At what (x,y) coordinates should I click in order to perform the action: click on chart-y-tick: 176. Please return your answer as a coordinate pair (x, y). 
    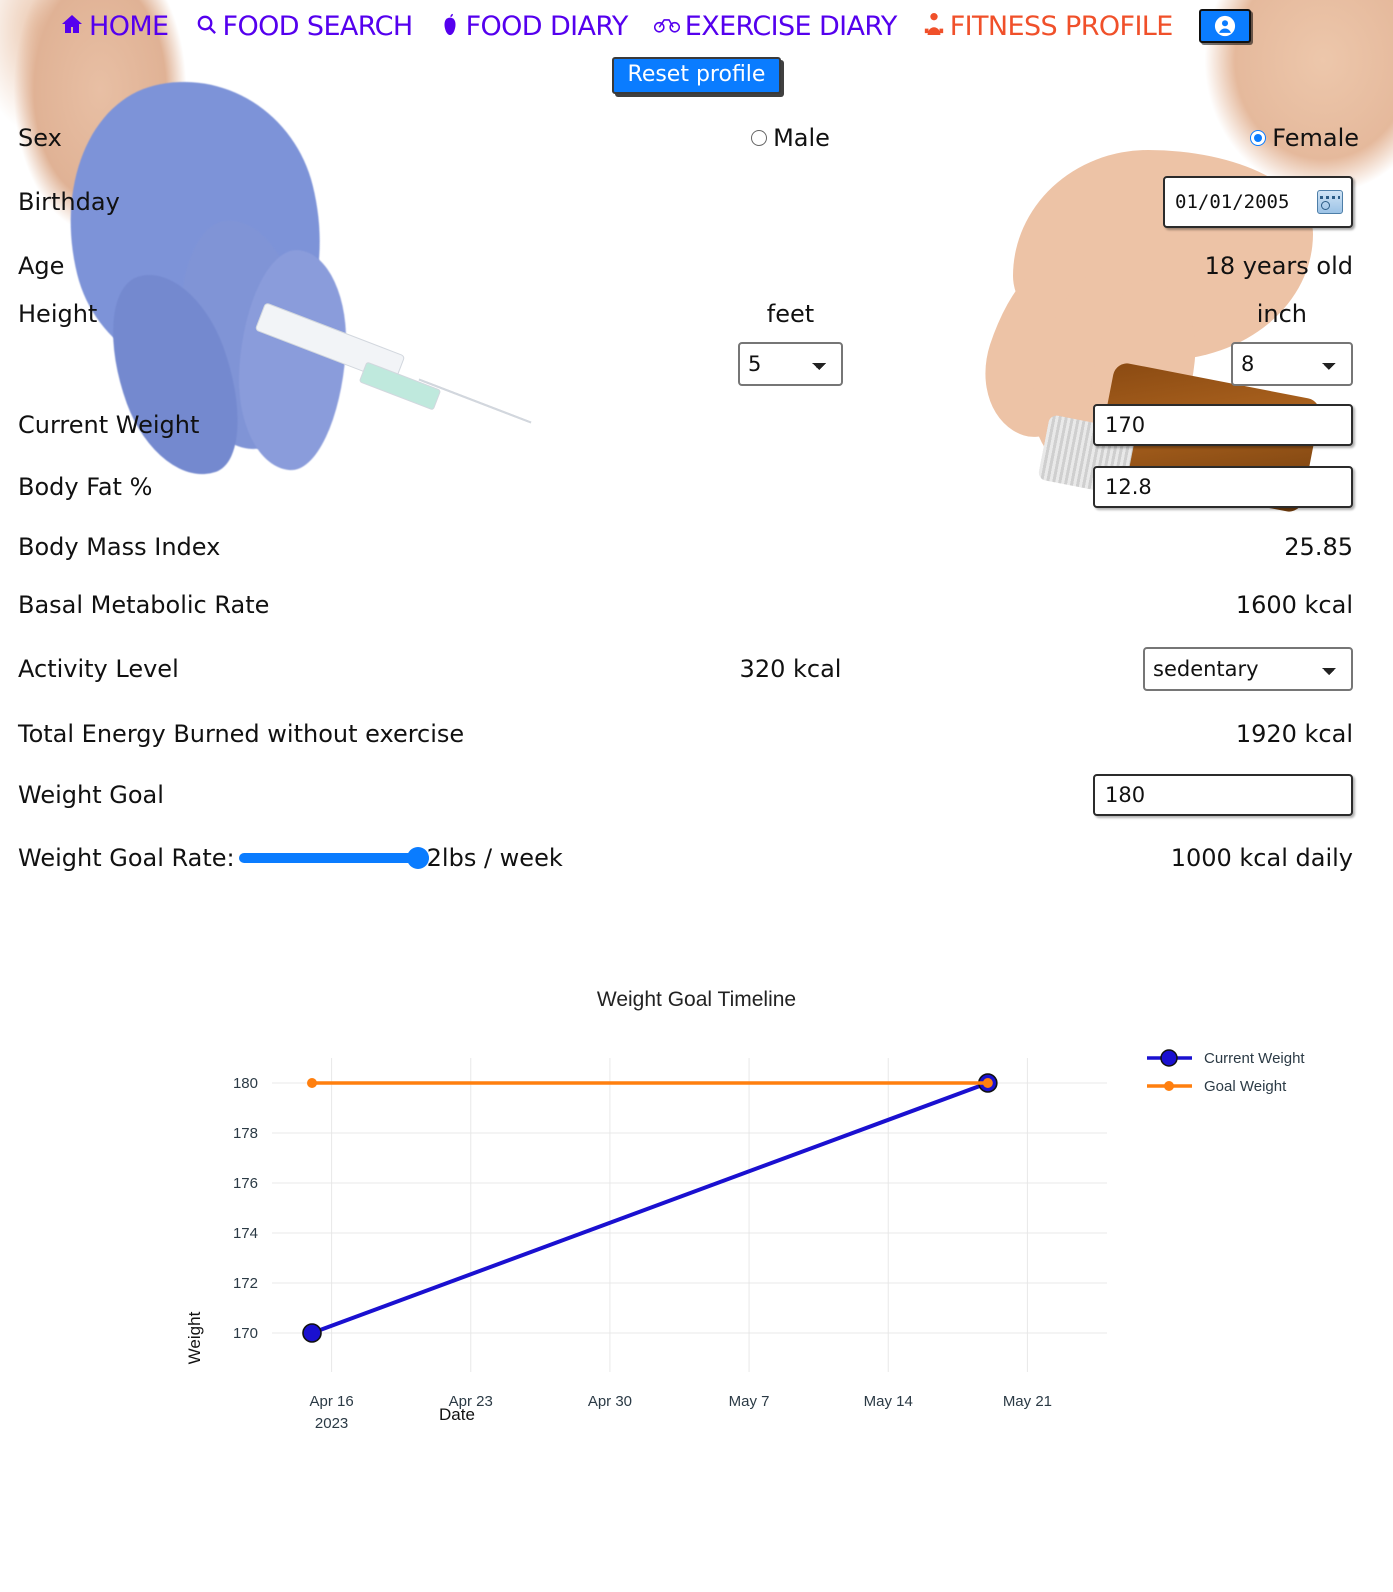
    Looking at the image, I should click on (244, 1183).